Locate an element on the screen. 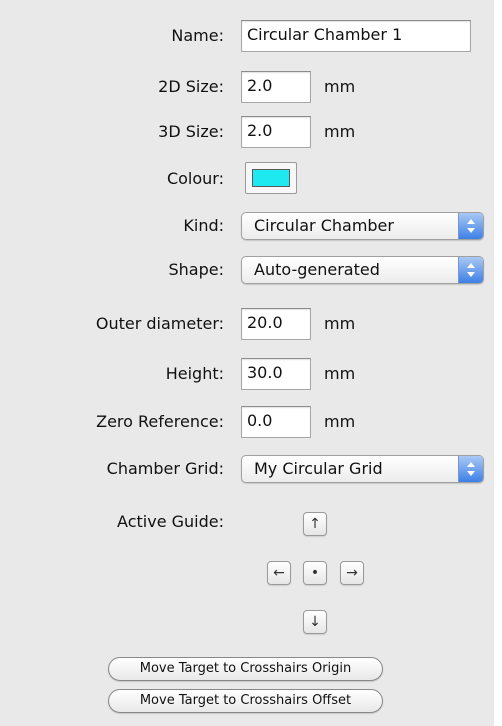  outer-diameter-label: Outer diameter: is located at coordinates (159, 323).